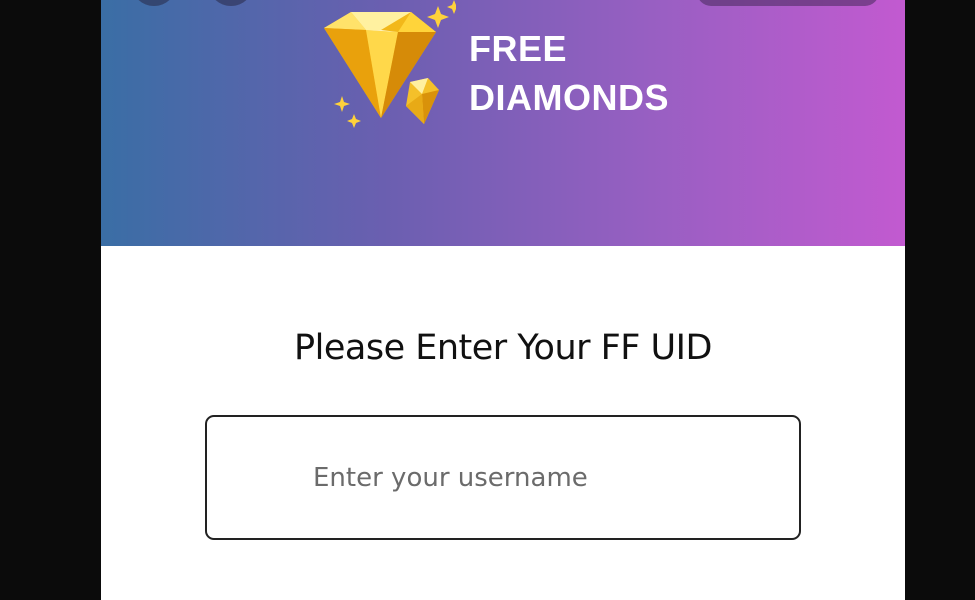 The image size is (975, 600). Describe the element at coordinates (518, 48) in the screenshot. I see `title-line-1: FREE` at that location.